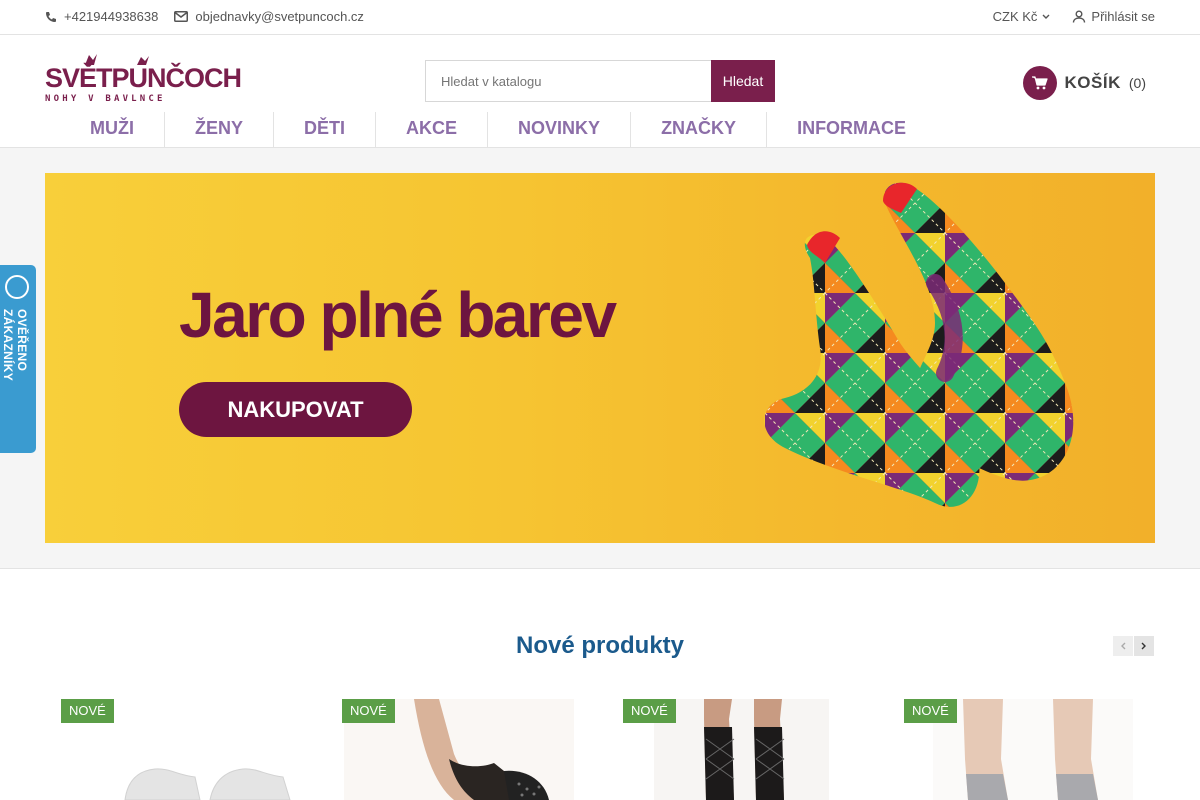 The height and width of the screenshot is (800, 1200). Describe the element at coordinates (1092, 82) in the screenshot. I see `cart-label: KOŠÍK` at that location.